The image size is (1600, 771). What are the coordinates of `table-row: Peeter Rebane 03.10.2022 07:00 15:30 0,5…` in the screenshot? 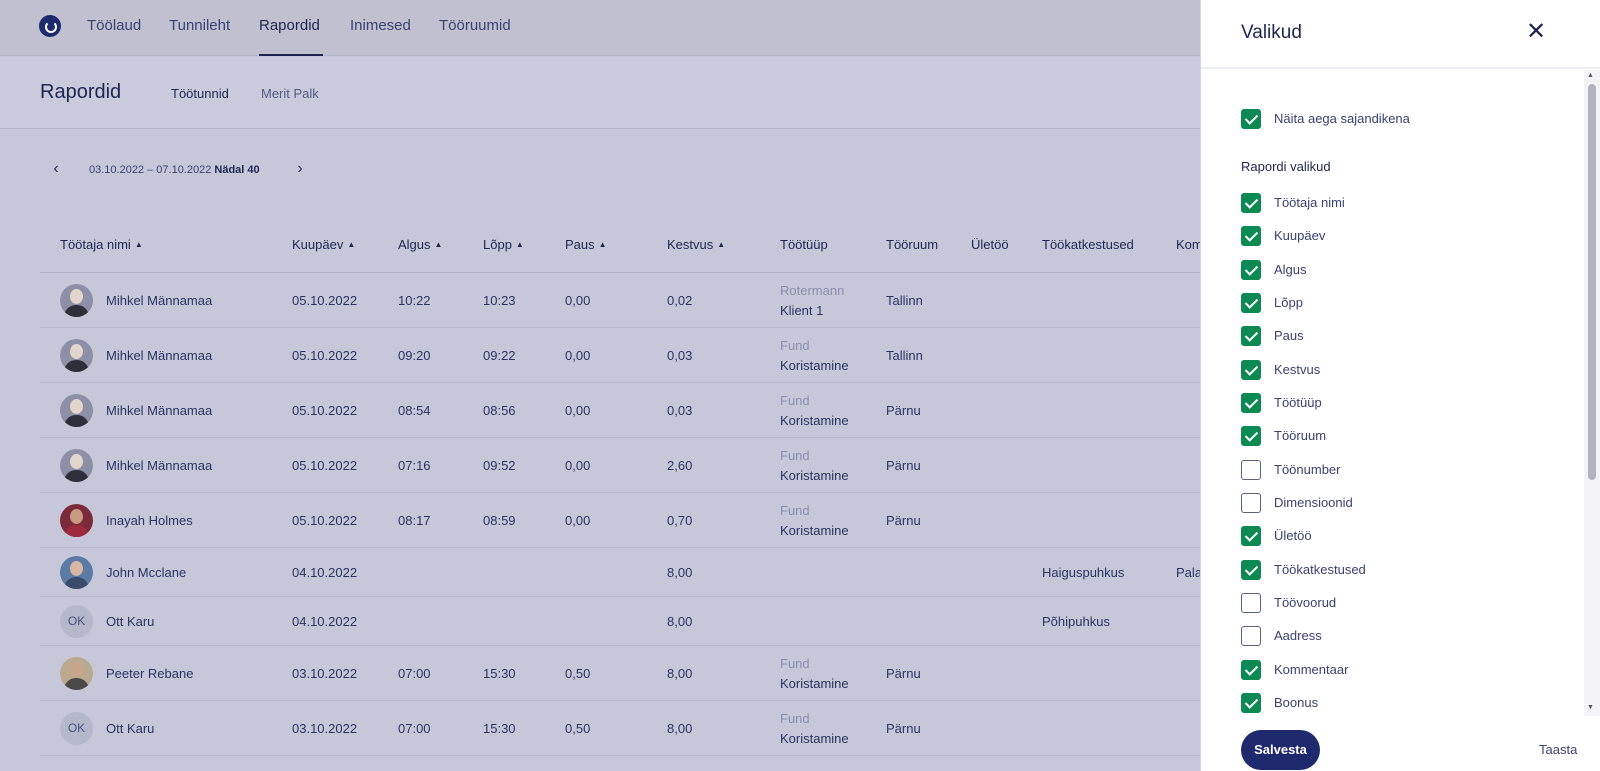 It's located at (620, 673).